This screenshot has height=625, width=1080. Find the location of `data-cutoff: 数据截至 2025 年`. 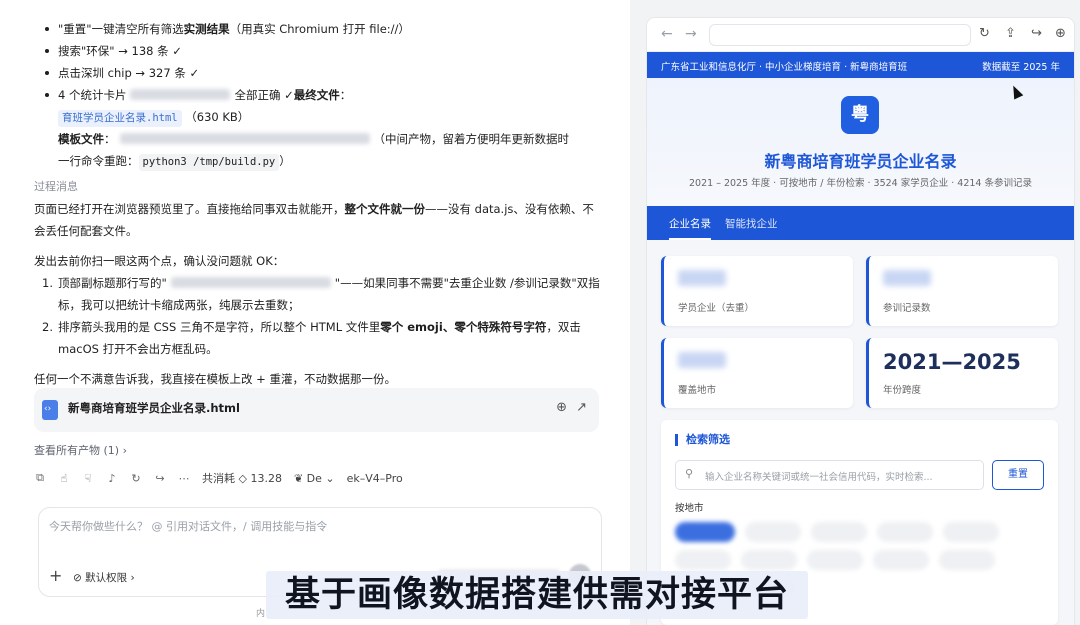

data-cutoff: 数据截至 2025 年 is located at coordinates (1021, 67).